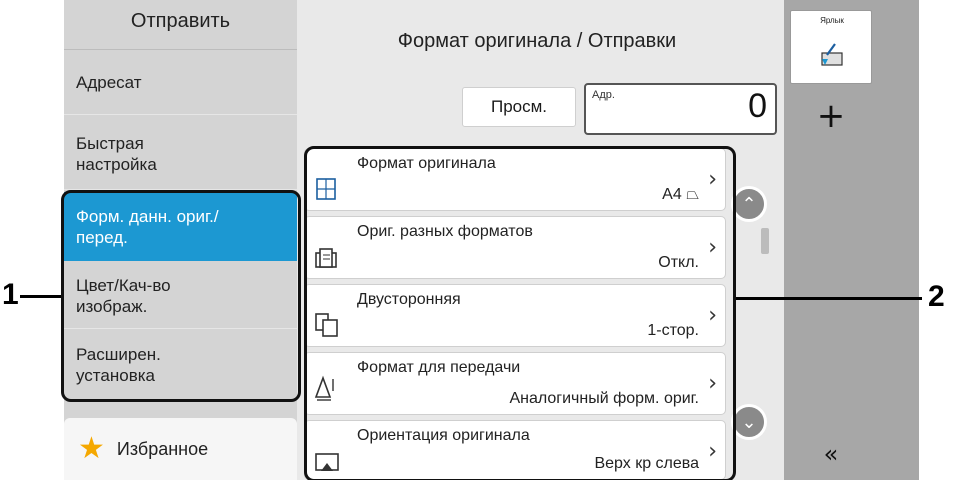 Image resolution: width=956 pixels, height=480 pixels. What do you see at coordinates (680, 109) in the screenshot?
I see `destination-count-box: Адр. 0` at bounding box center [680, 109].